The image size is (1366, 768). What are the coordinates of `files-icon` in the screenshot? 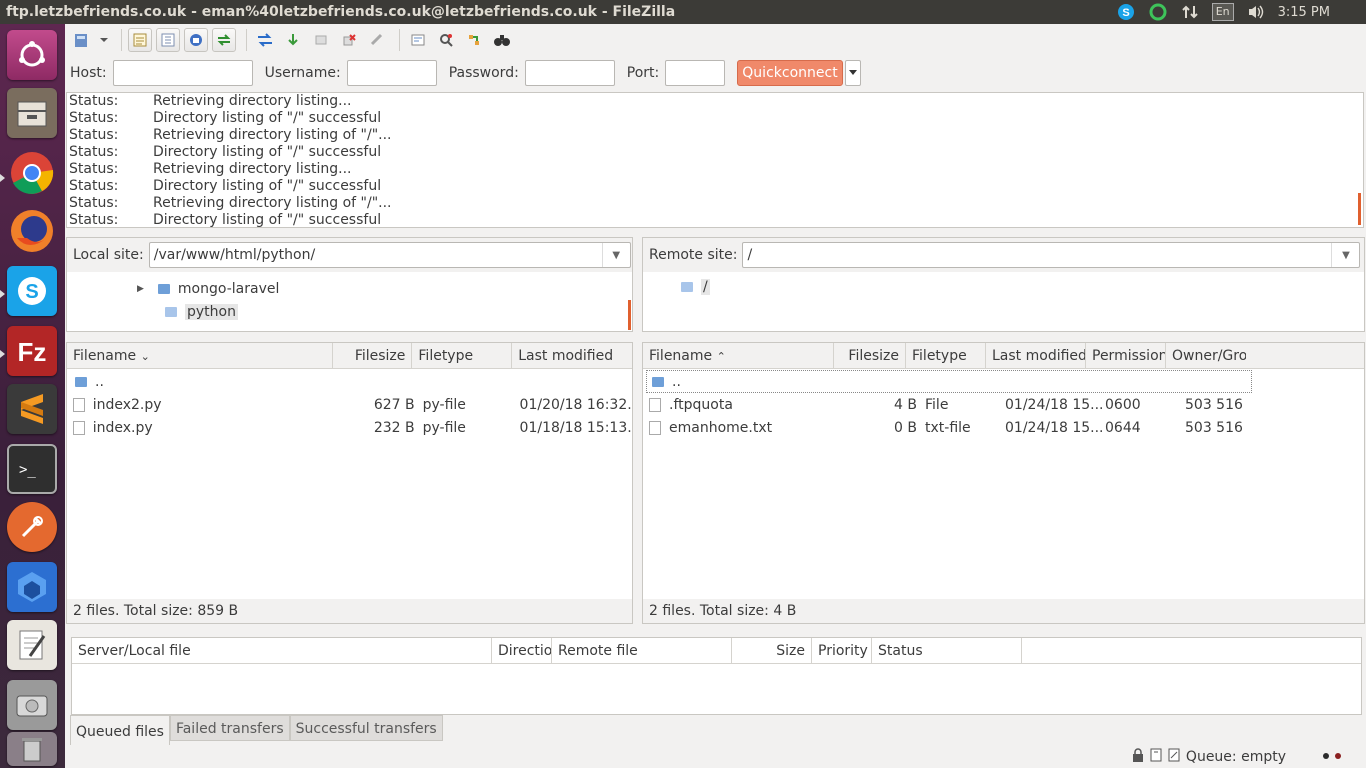 It's located at (32, 113).